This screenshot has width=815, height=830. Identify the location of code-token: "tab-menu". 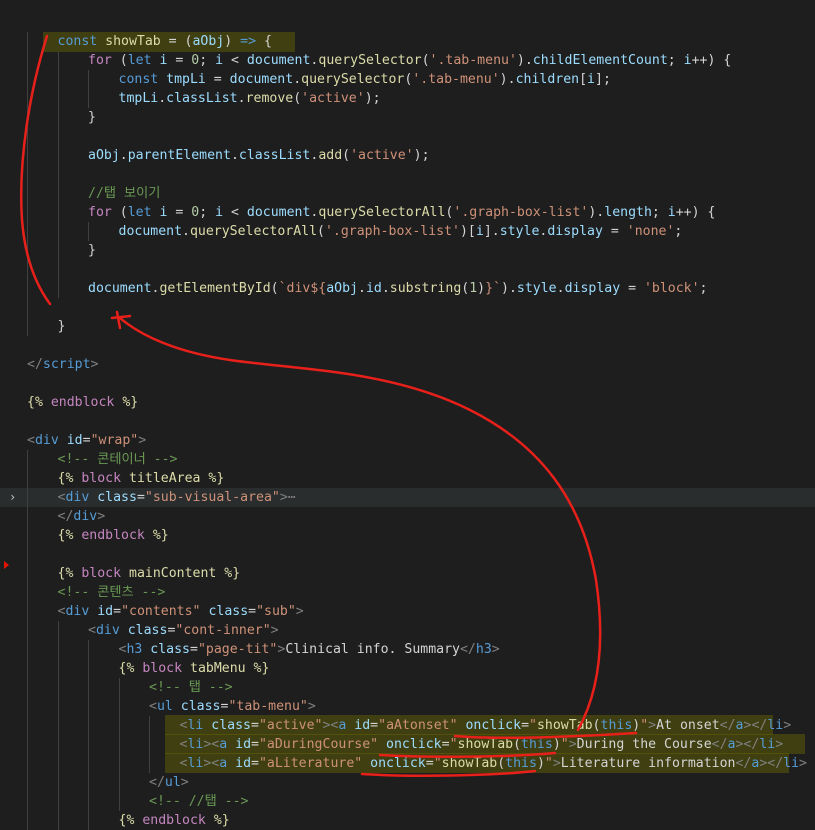
(268, 706).